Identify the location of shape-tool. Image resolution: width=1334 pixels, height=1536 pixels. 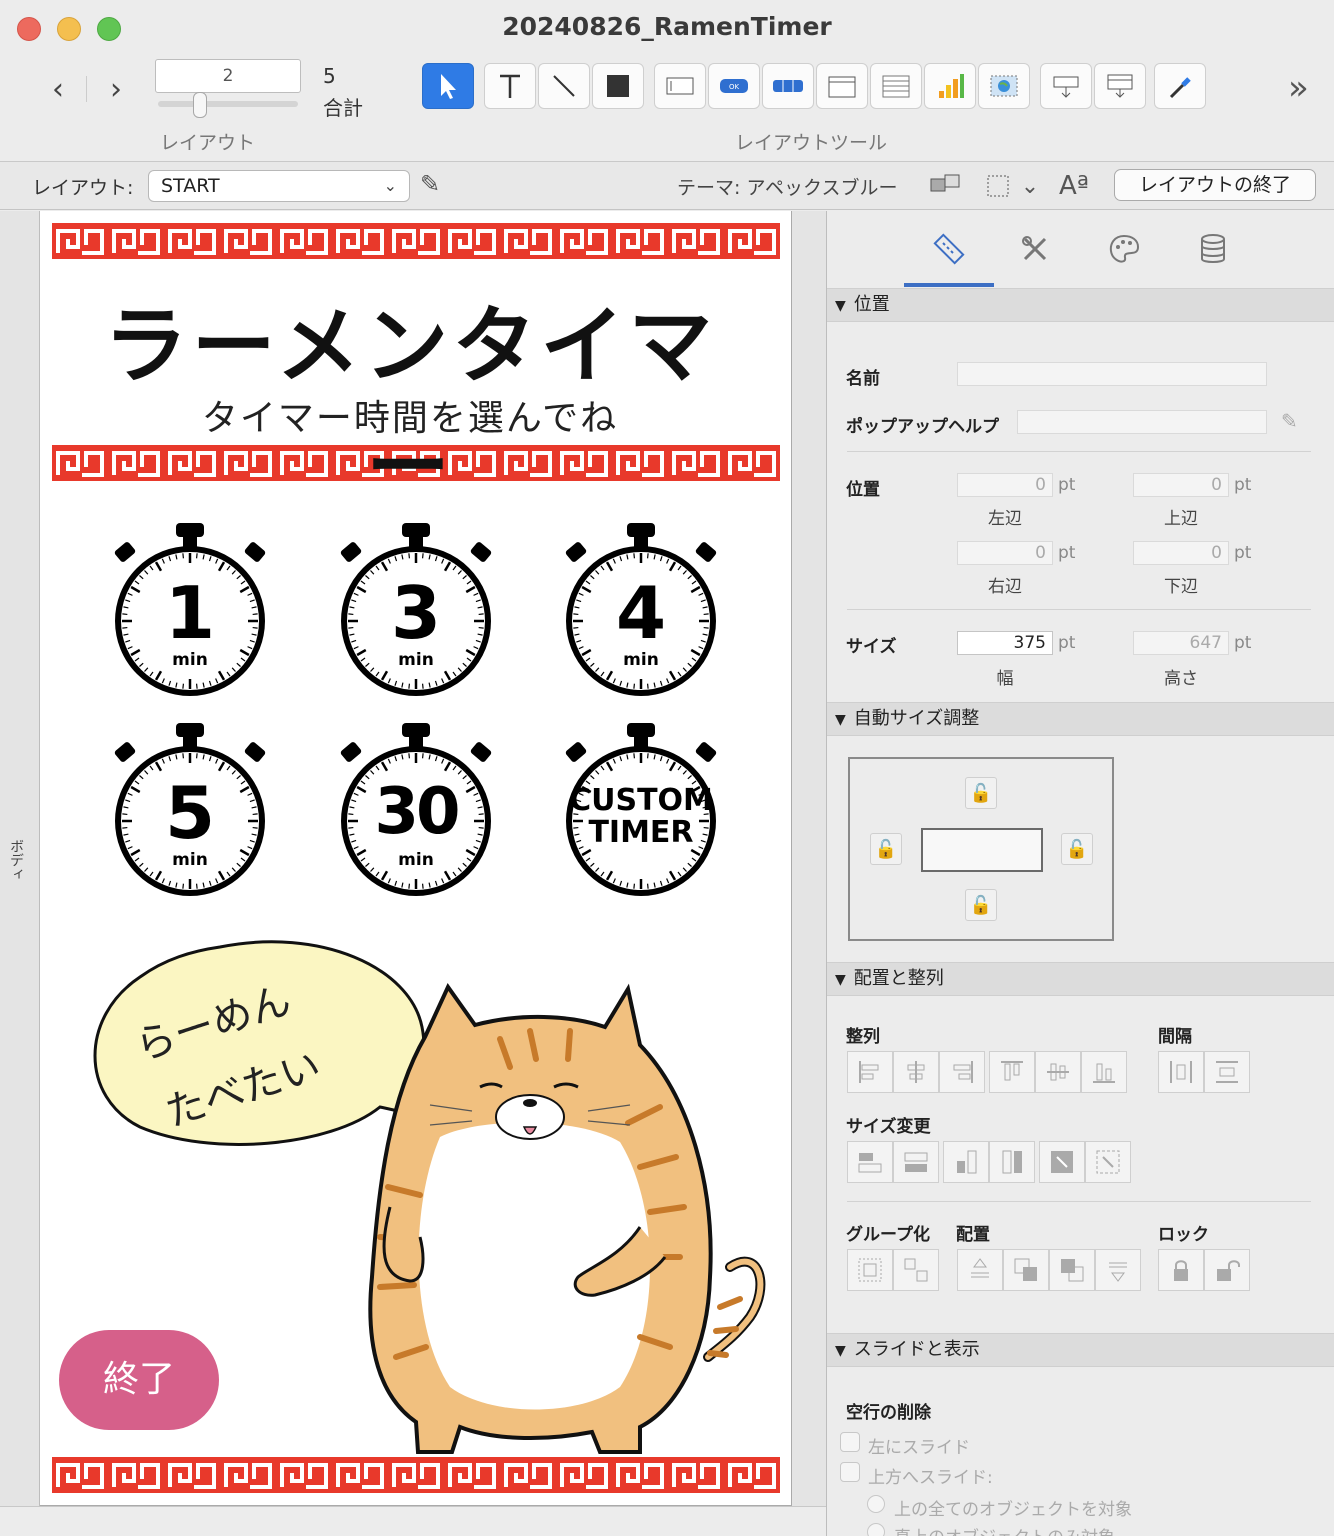
(618, 86).